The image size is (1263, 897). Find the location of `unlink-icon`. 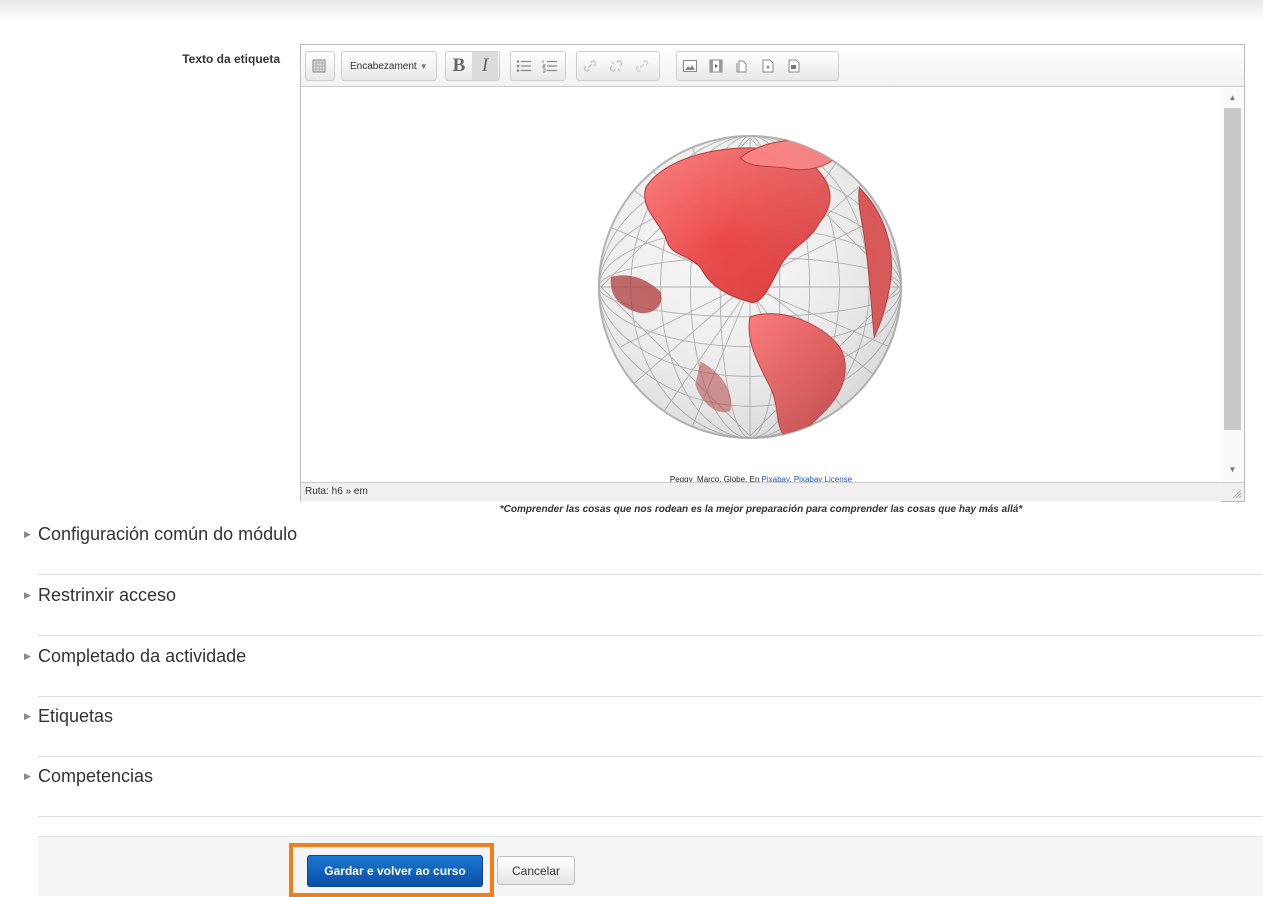

unlink-icon is located at coordinates (616, 66).